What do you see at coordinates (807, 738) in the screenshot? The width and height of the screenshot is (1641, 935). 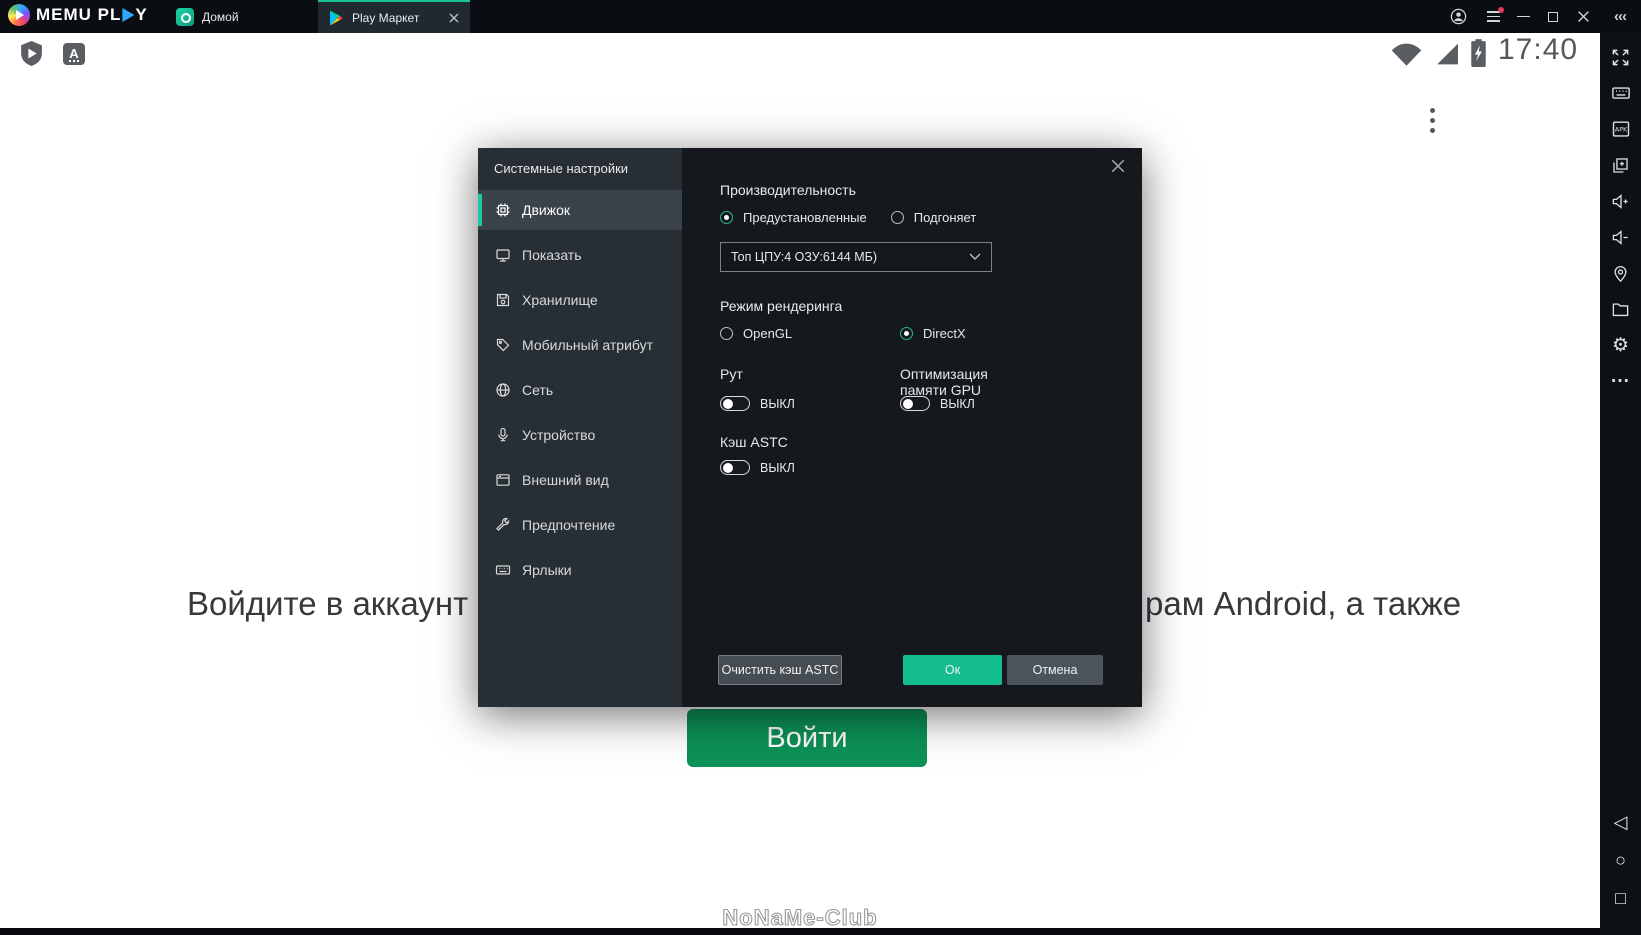 I see `signin-button: Войти` at bounding box center [807, 738].